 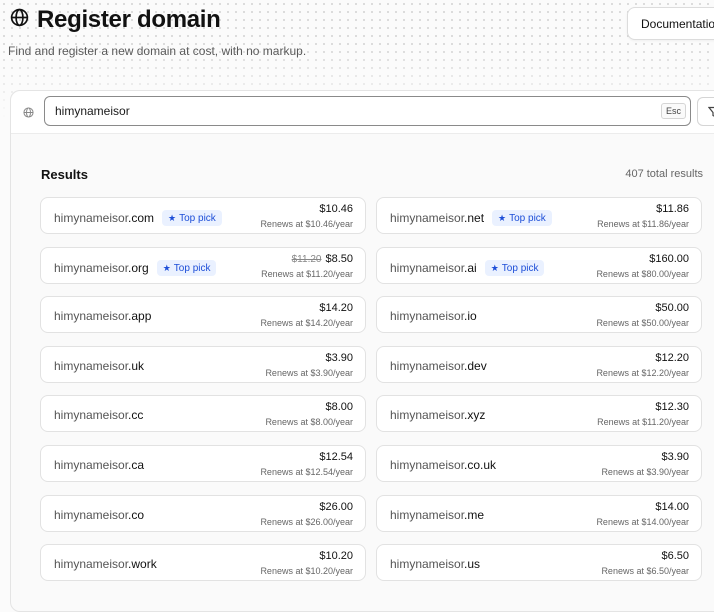 What do you see at coordinates (339, 407) in the screenshot?
I see `domain-price: $8.00` at bounding box center [339, 407].